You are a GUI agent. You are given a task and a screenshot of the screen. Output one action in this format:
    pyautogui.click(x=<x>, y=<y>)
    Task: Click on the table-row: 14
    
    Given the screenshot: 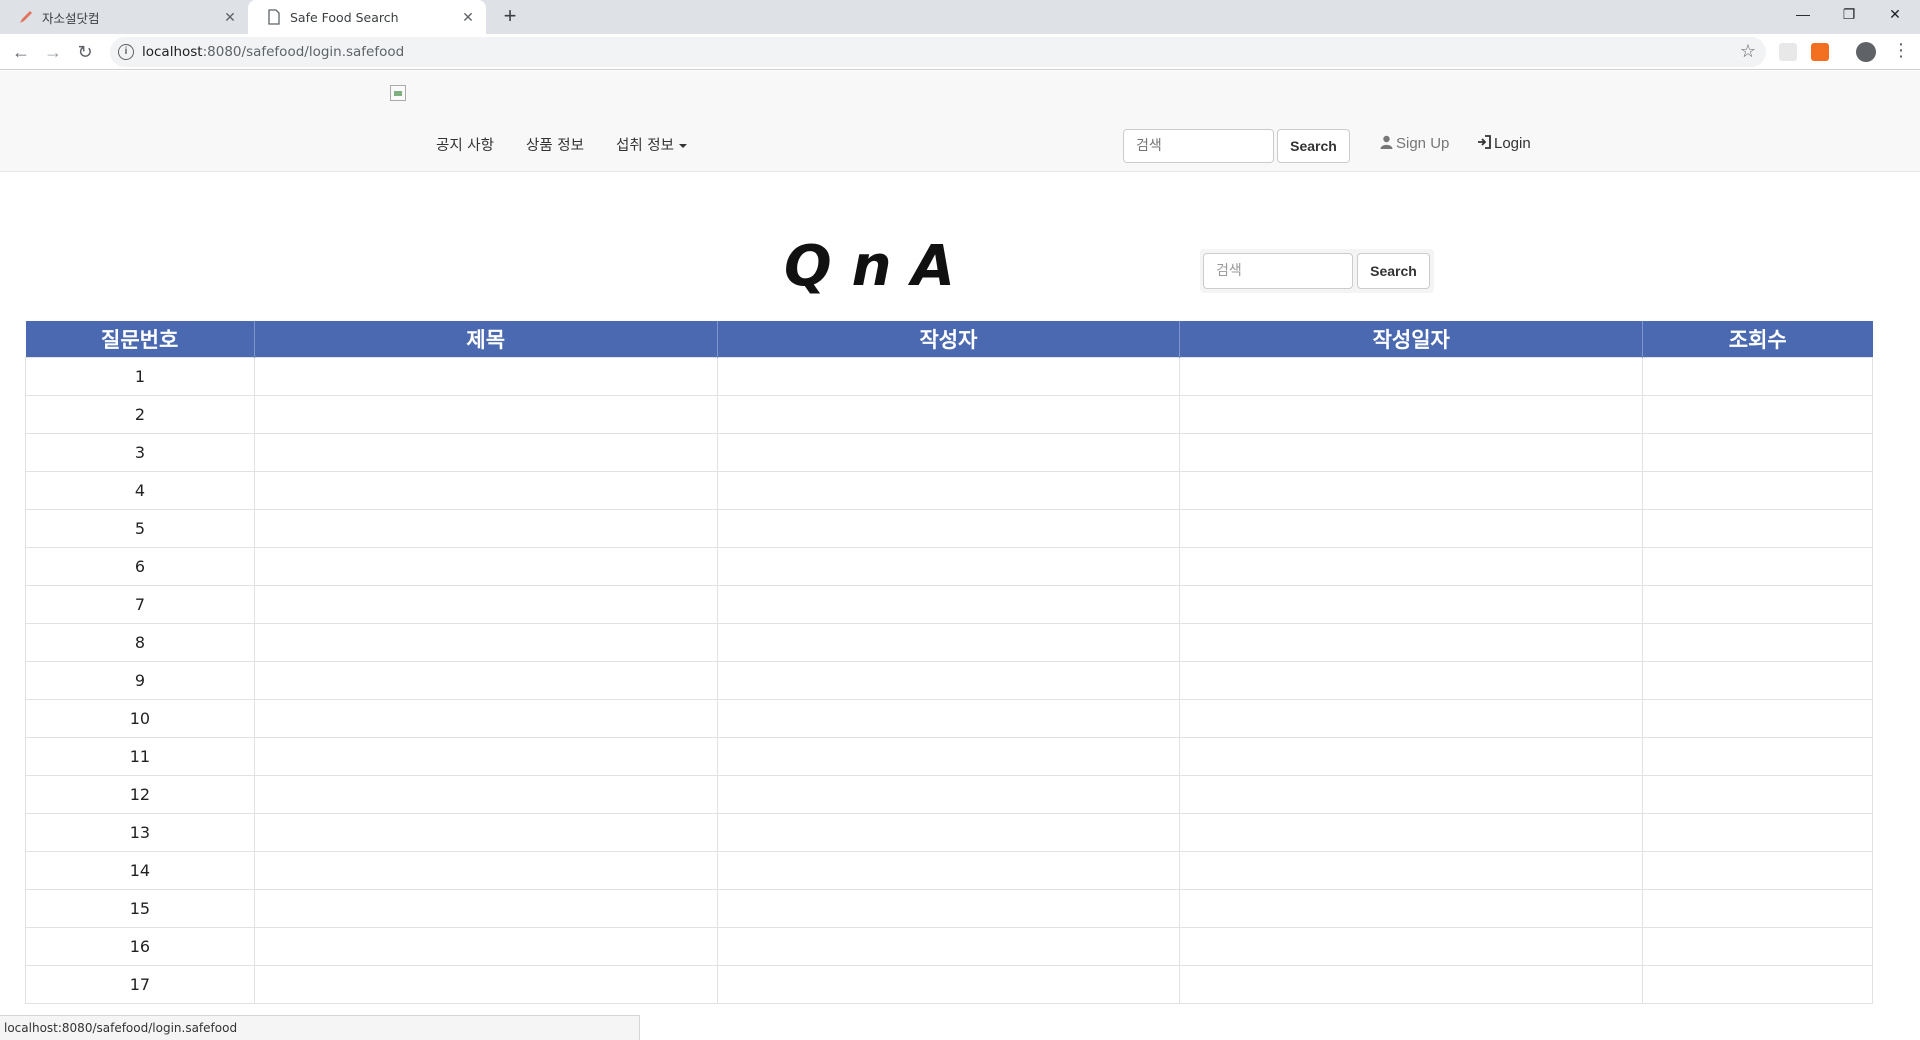 What is the action you would take?
    pyautogui.click(x=949, y=870)
    